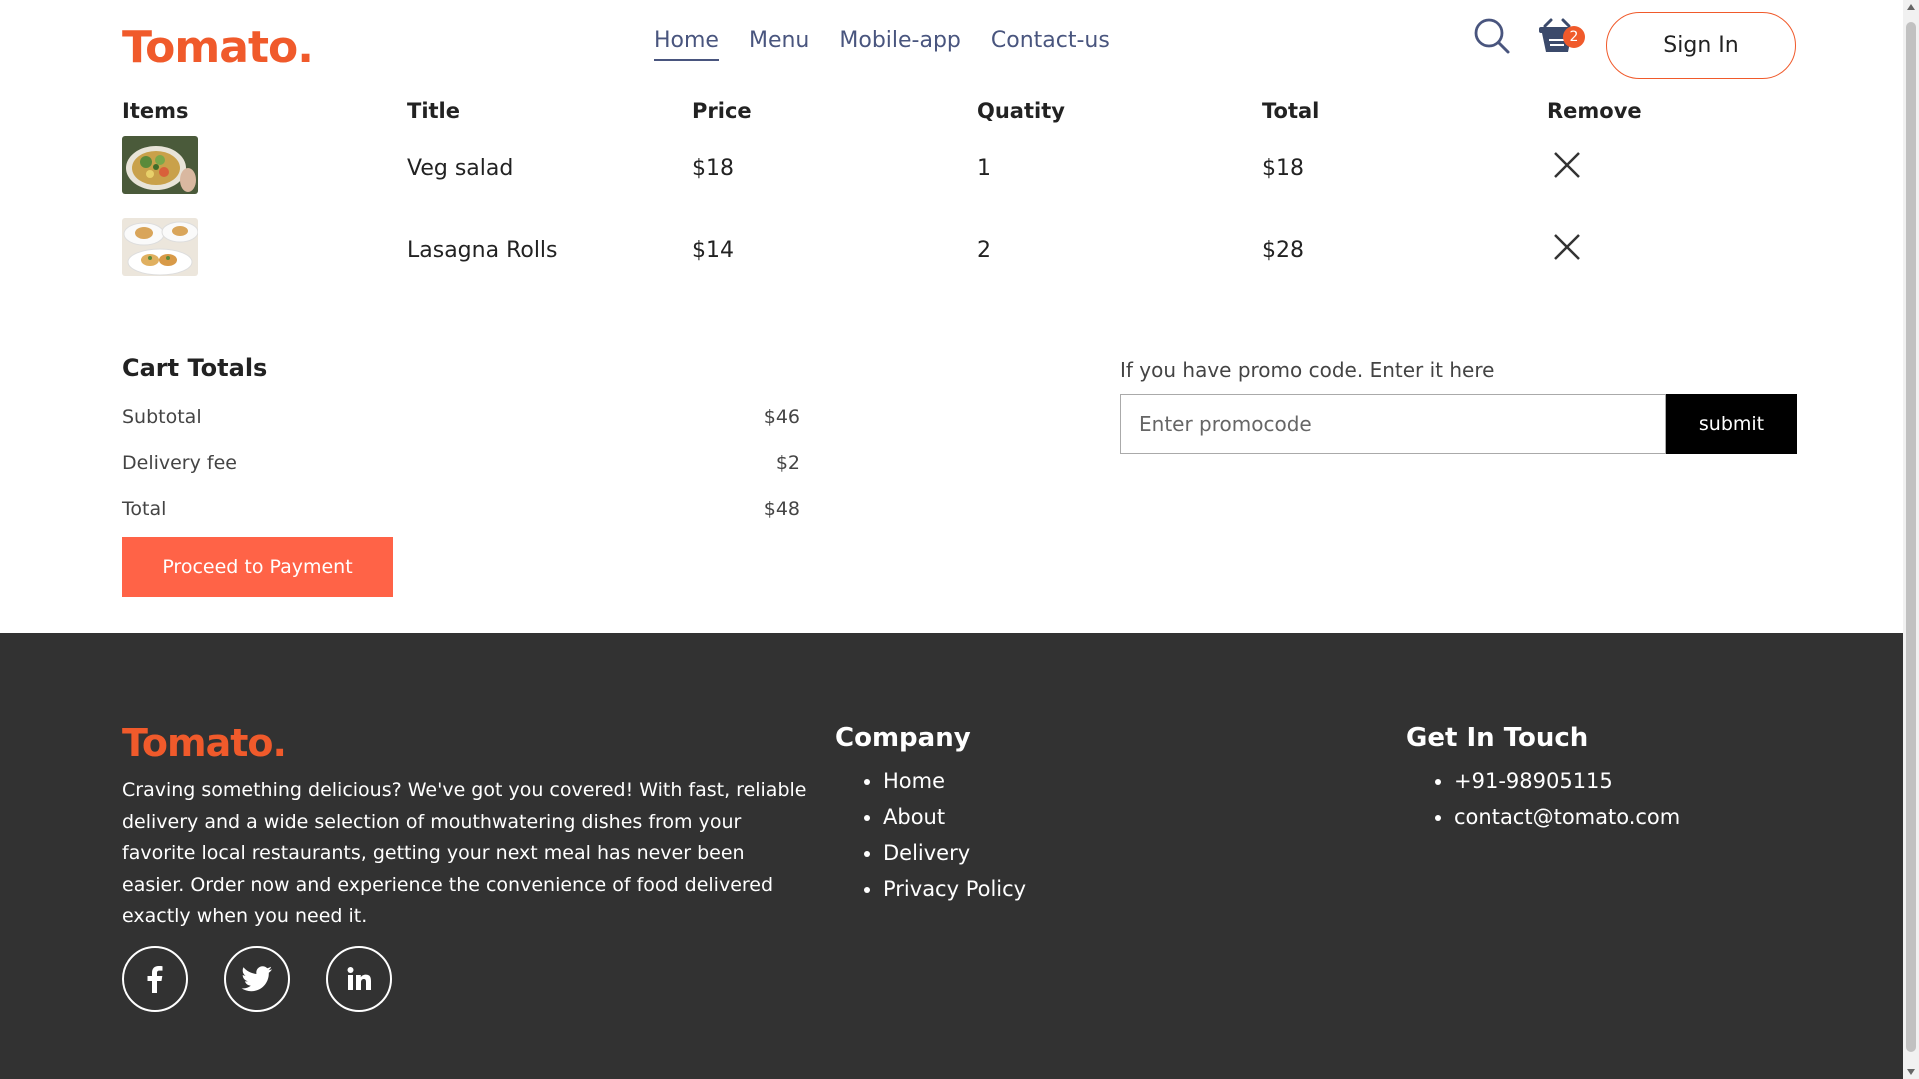  I want to click on social-icons, so click(257, 979).